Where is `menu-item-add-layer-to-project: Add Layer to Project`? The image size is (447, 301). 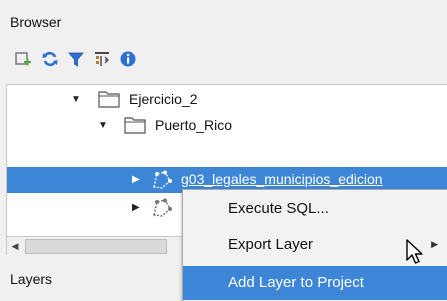 menu-item-add-layer-to-project: Add Layer to Project is located at coordinates (315, 283).